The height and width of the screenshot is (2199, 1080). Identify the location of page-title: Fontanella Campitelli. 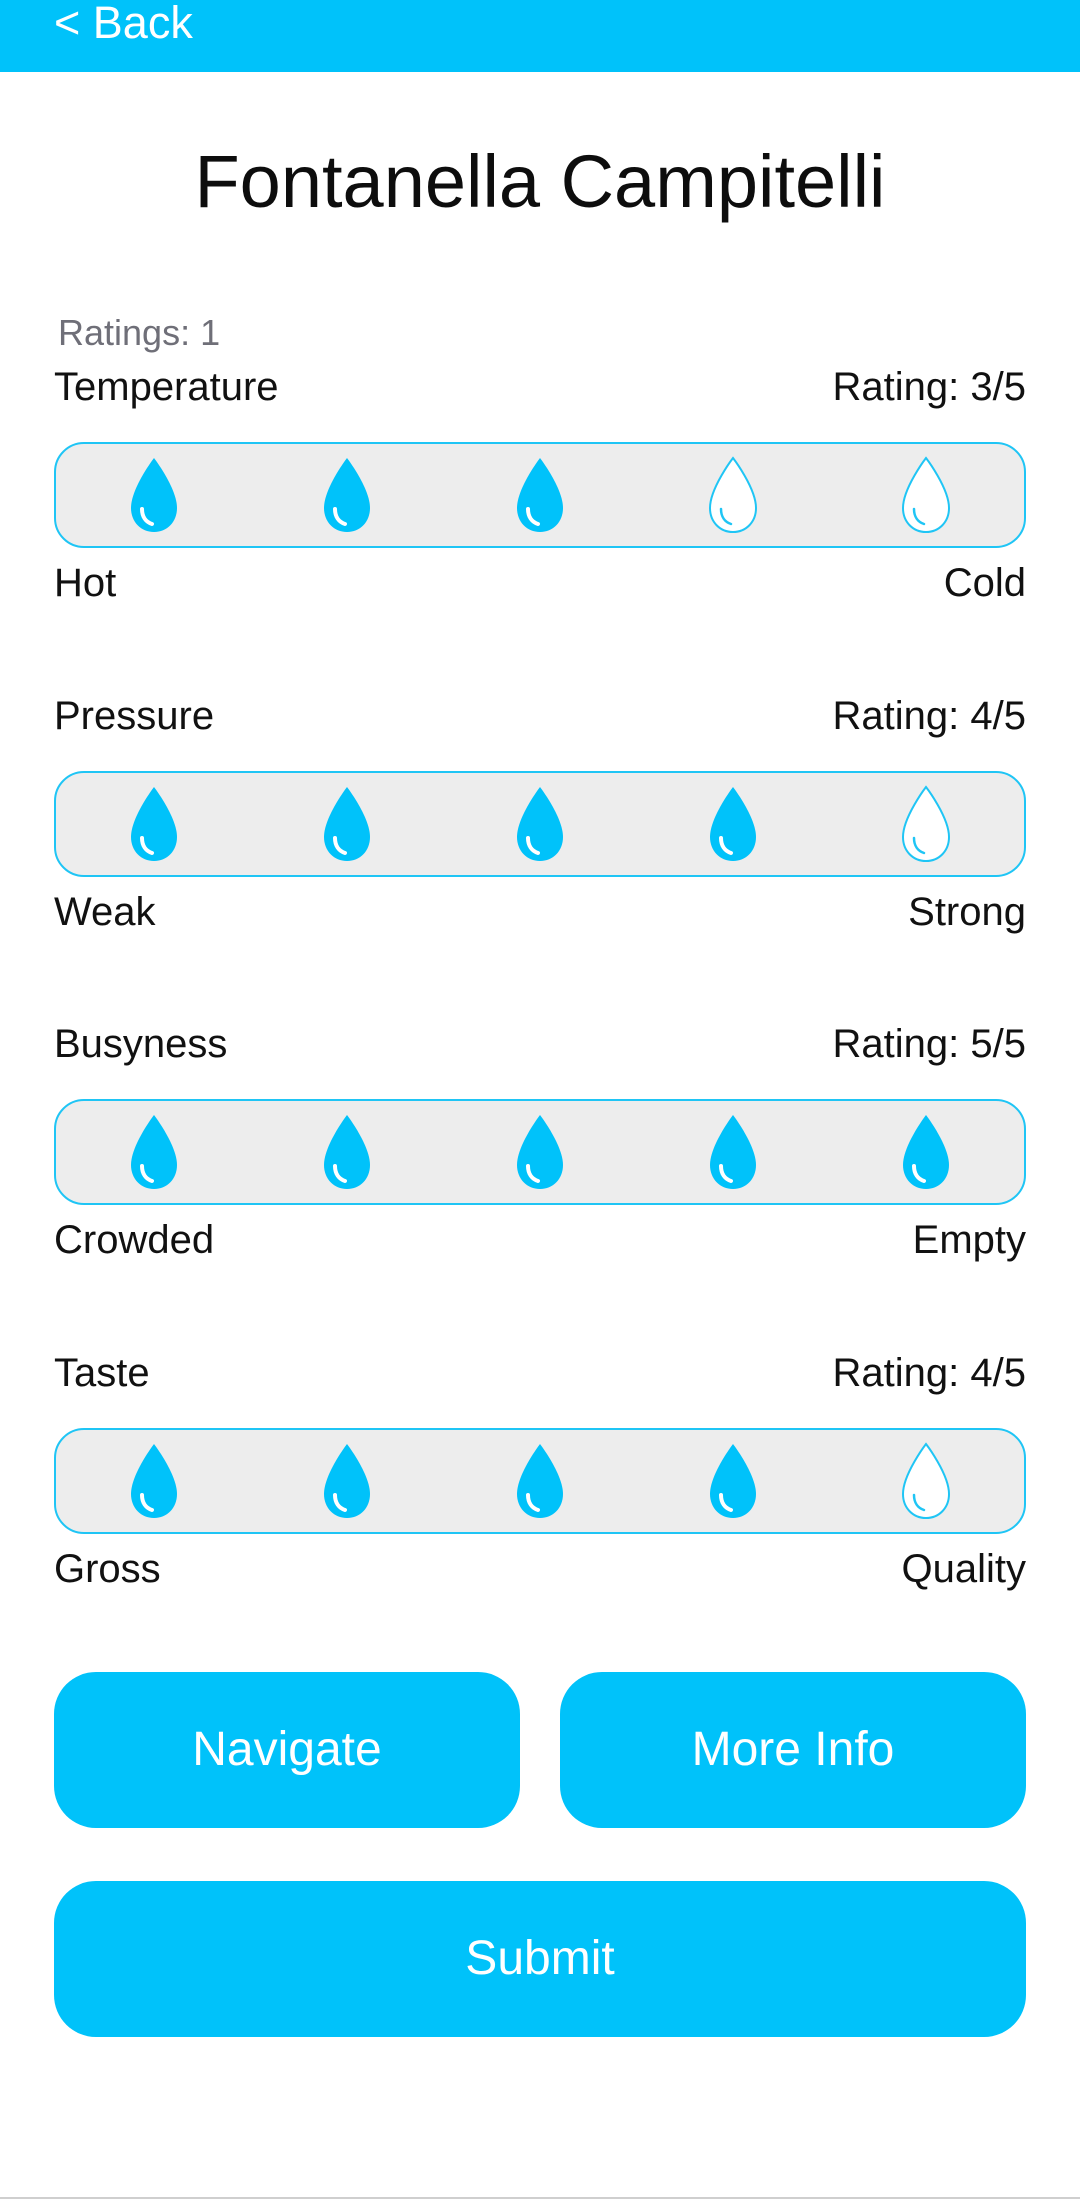
(540, 181).